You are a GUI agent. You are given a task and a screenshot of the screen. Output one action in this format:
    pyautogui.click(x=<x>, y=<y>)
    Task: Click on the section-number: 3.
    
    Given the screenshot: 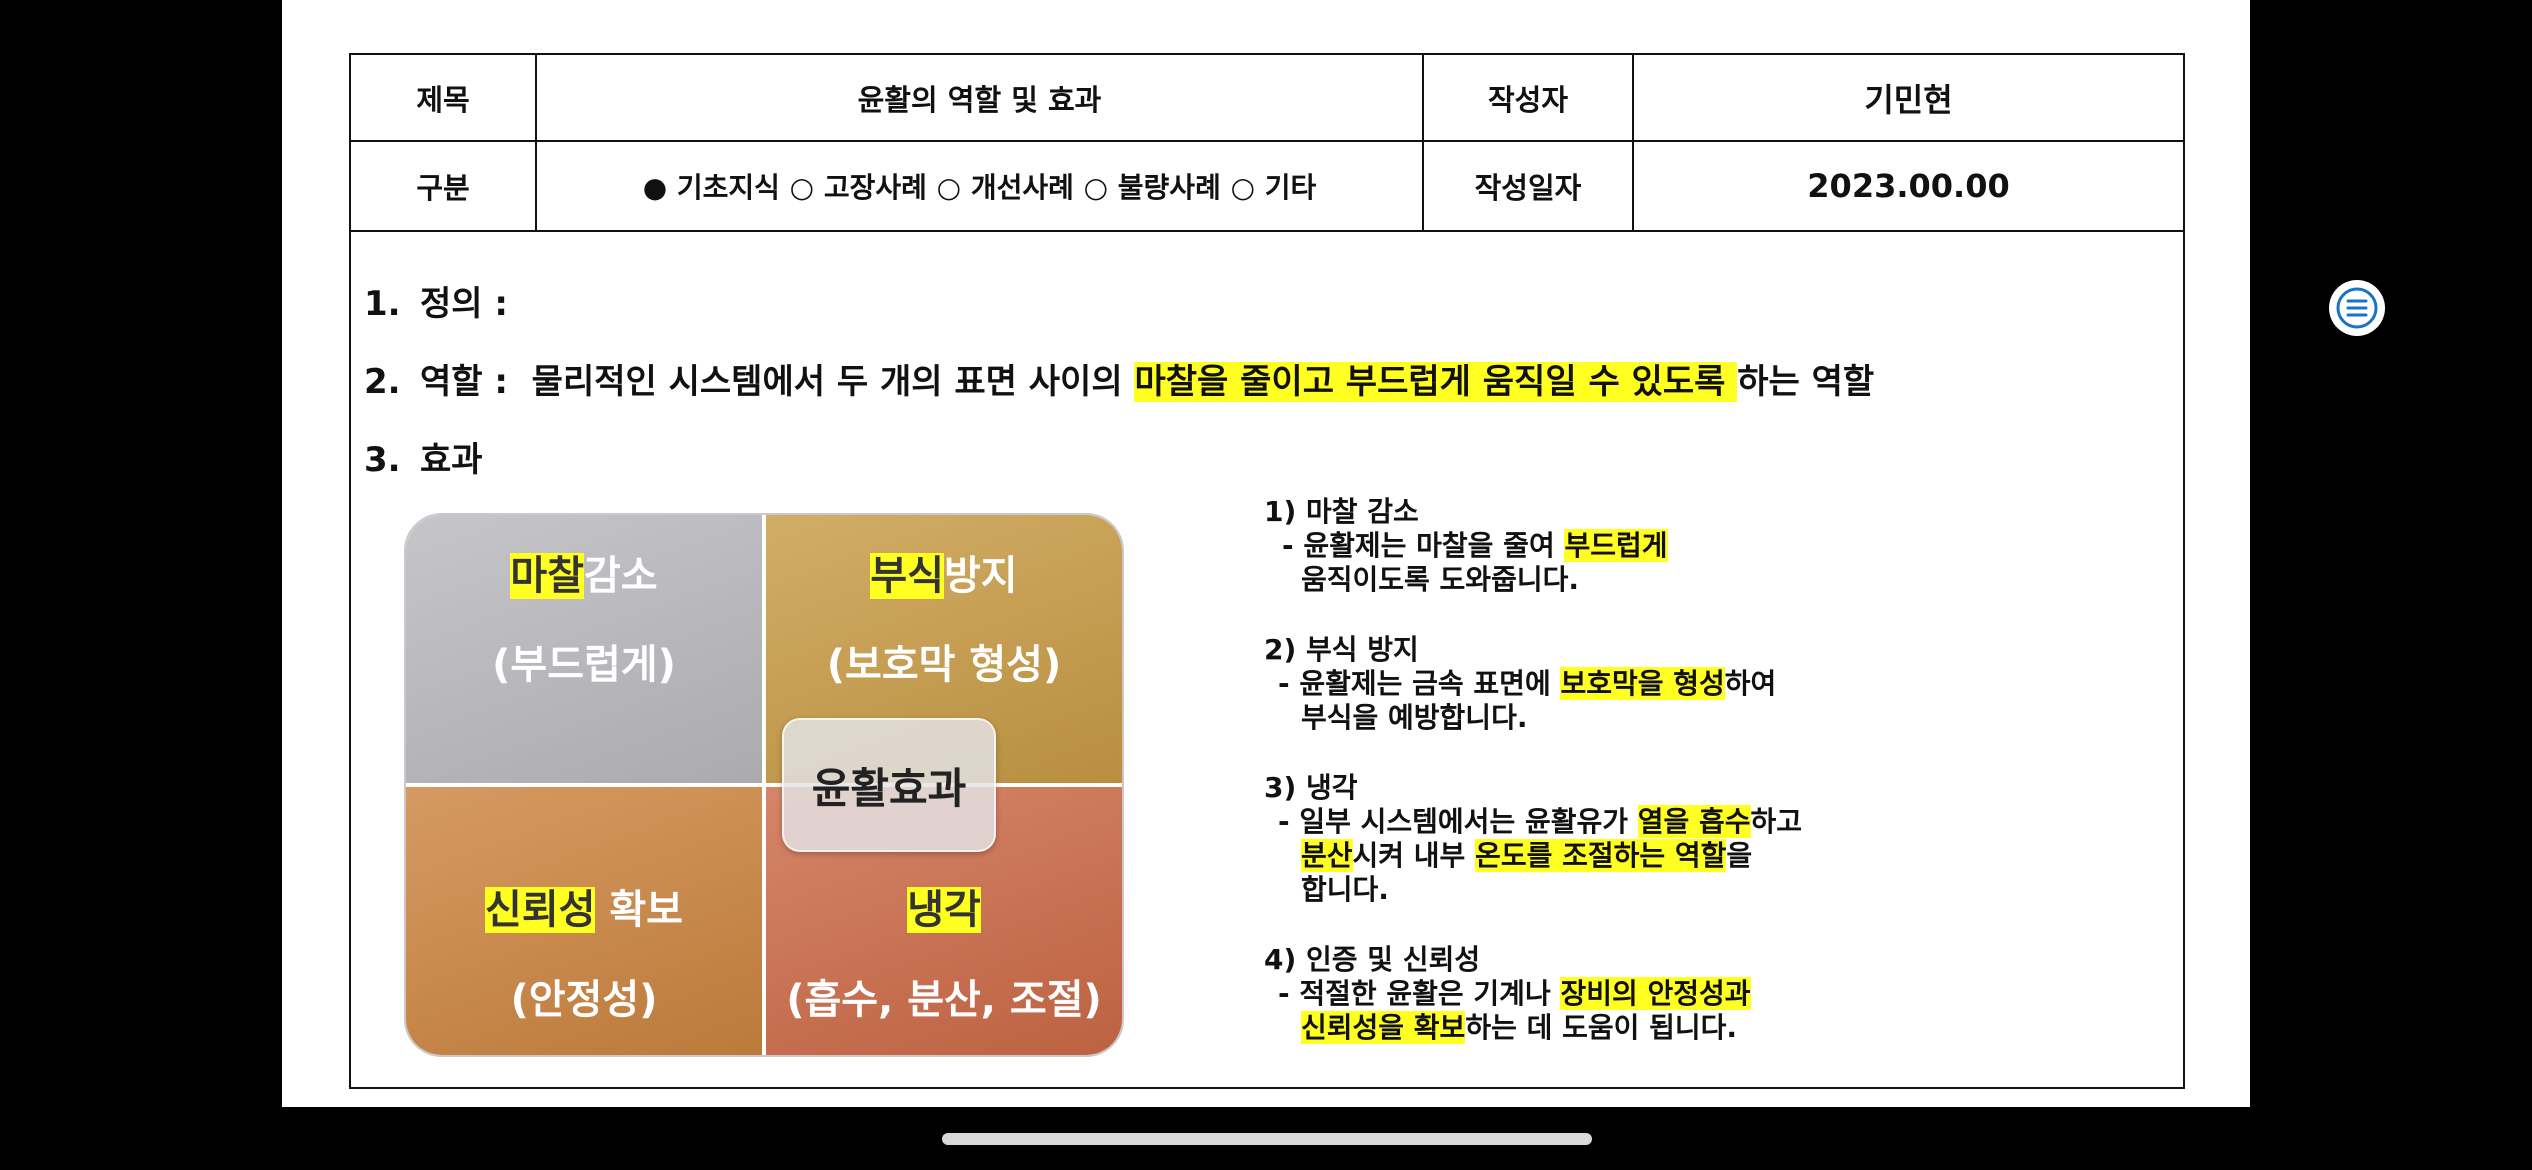 What is the action you would take?
    pyautogui.click(x=382, y=460)
    